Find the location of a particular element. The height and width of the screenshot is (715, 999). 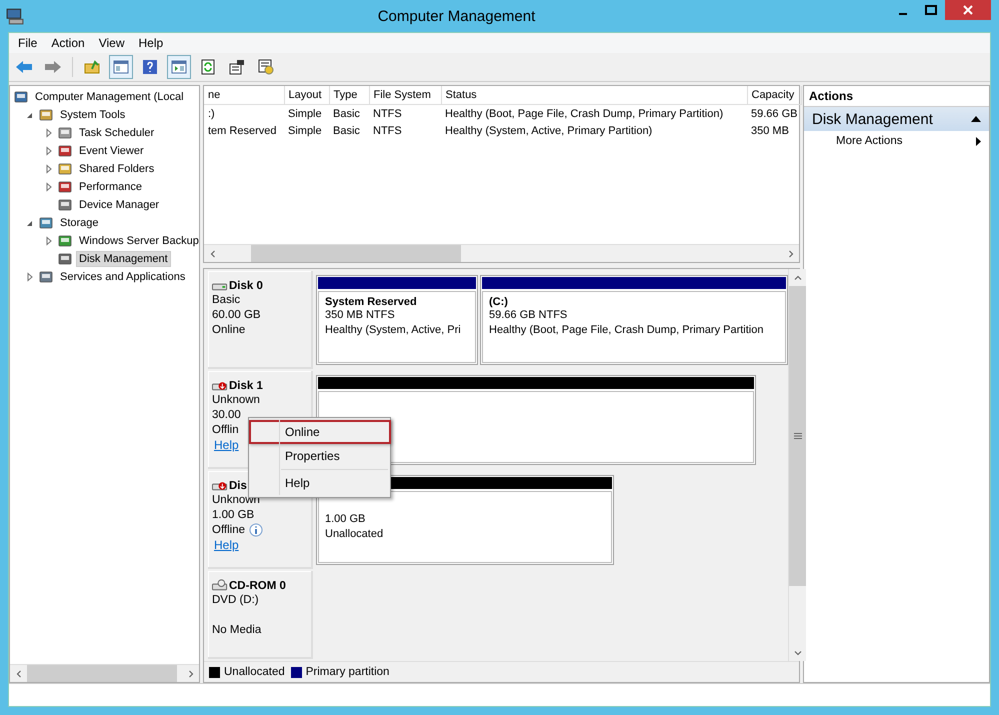

column-header: Capacity is located at coordinates (774, 95).